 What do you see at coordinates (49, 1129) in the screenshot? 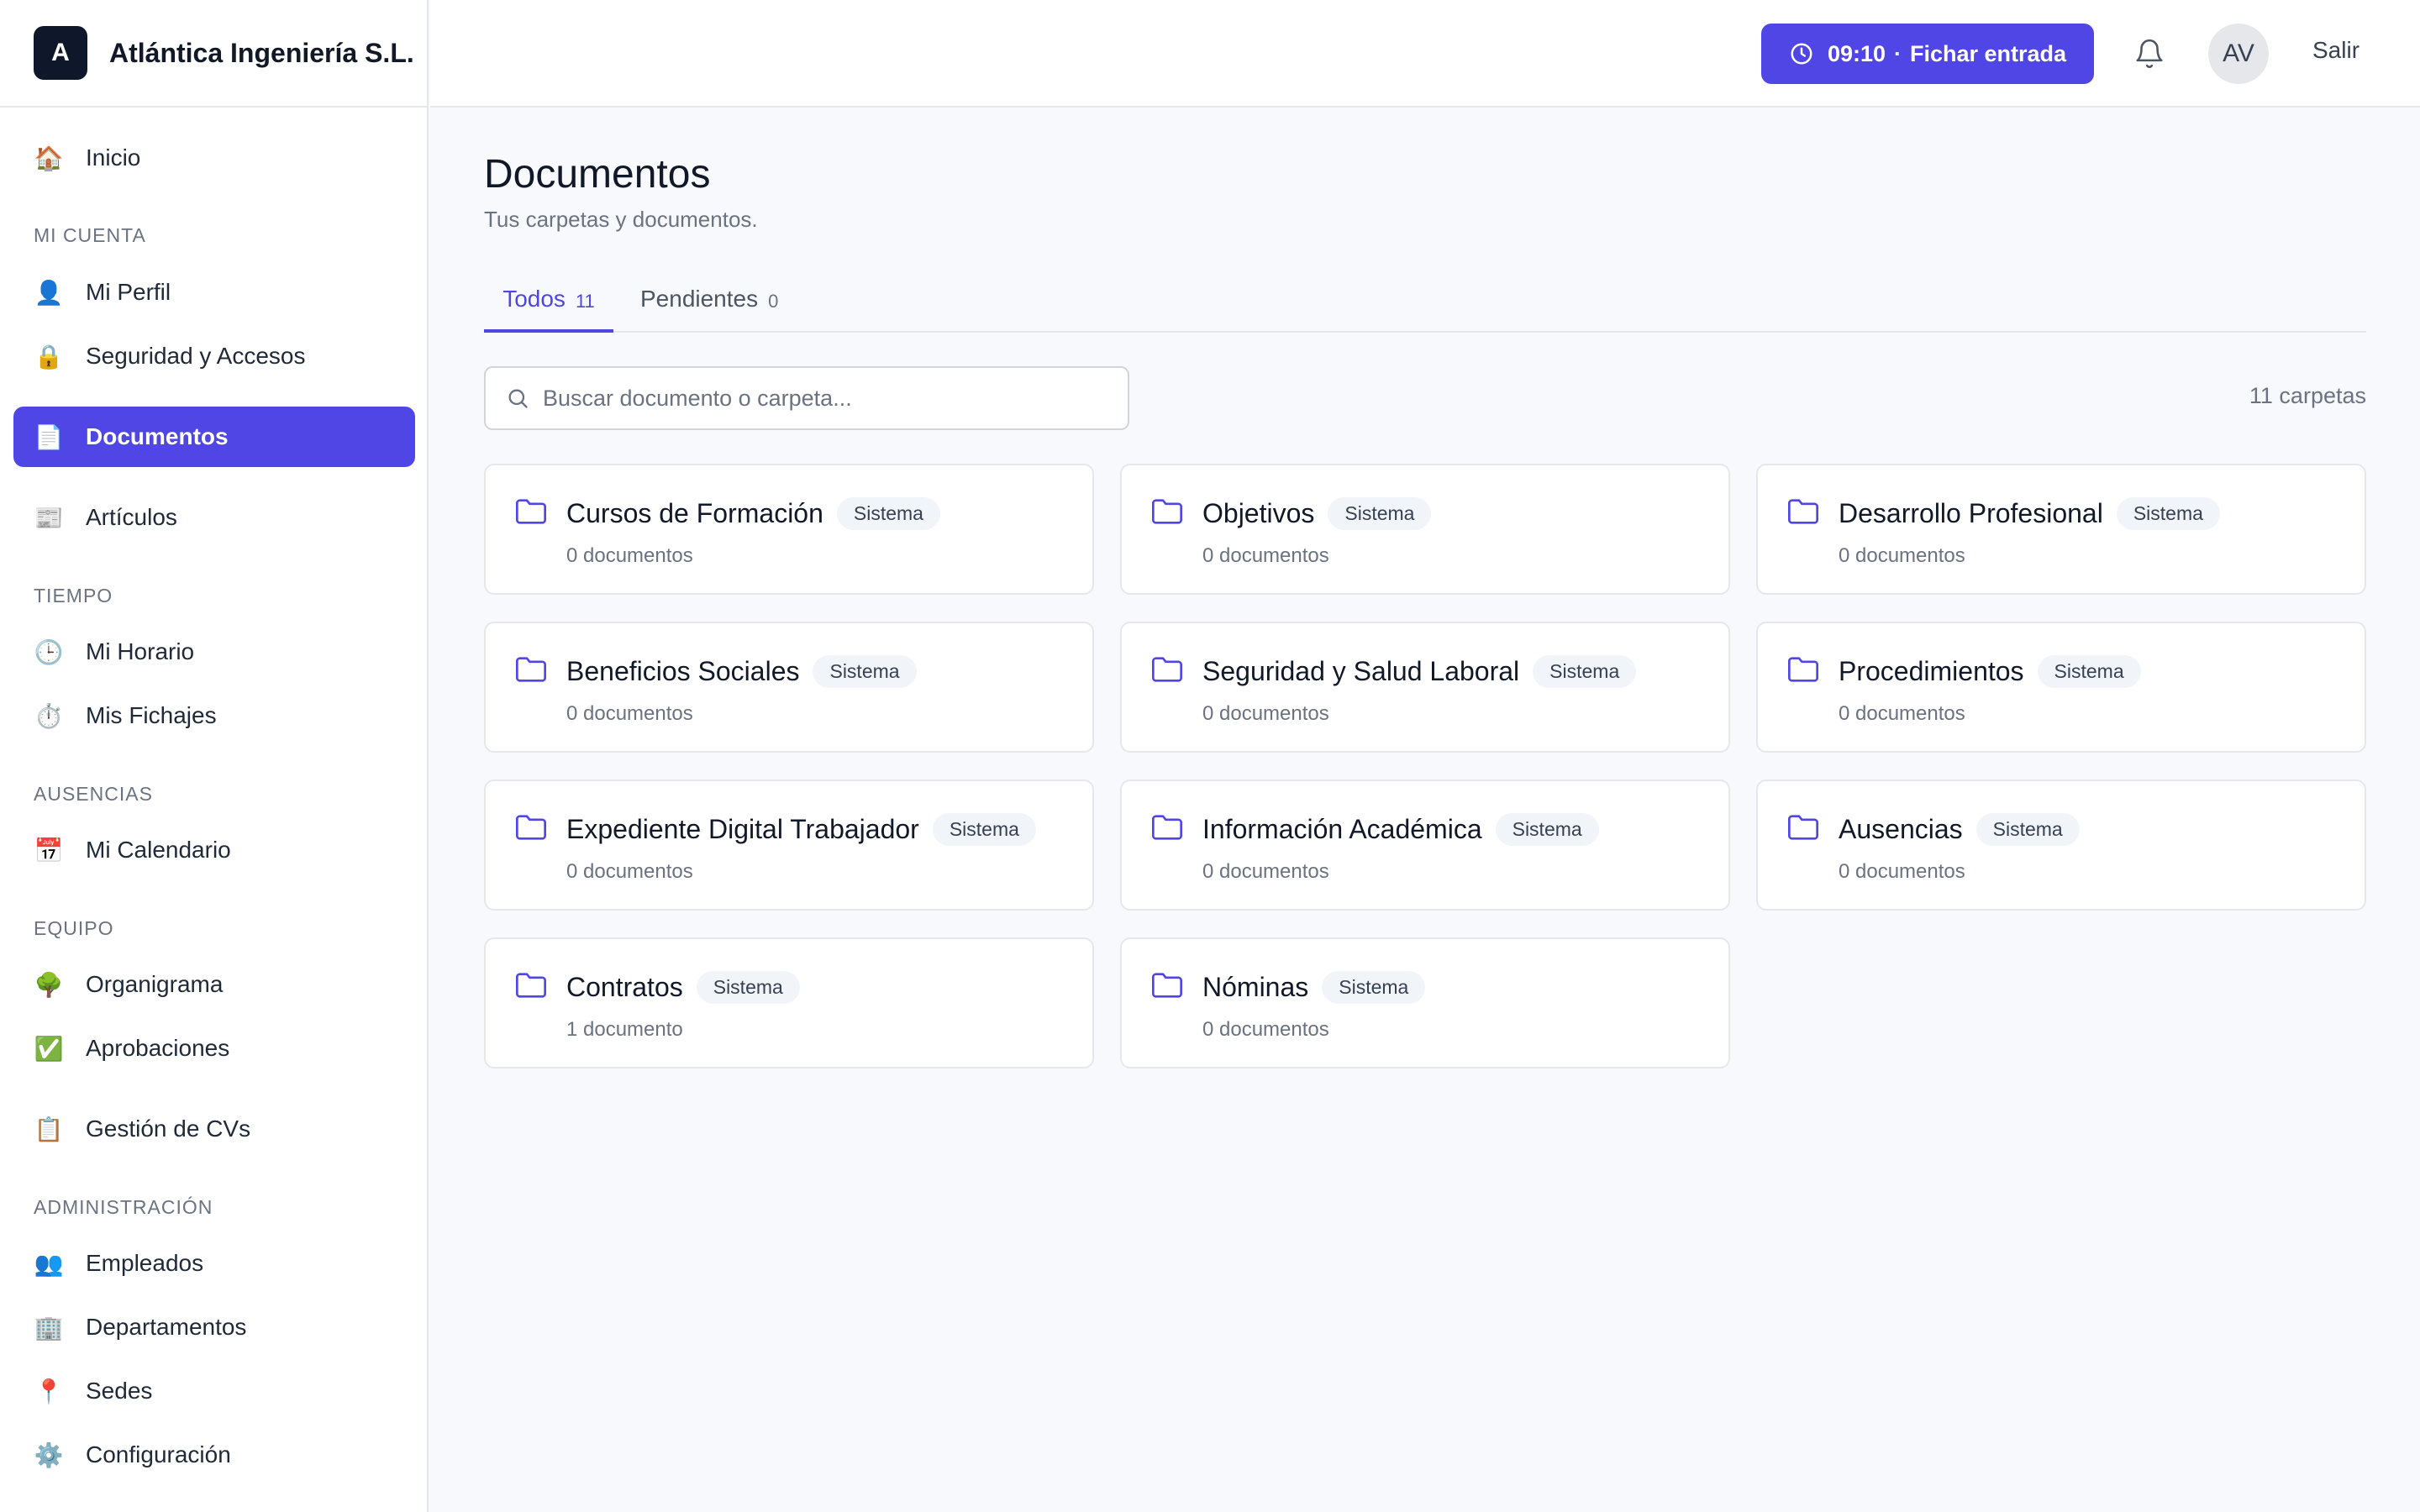
I see `clipboard-icon: 📋` at bounding box center [49, 1129].